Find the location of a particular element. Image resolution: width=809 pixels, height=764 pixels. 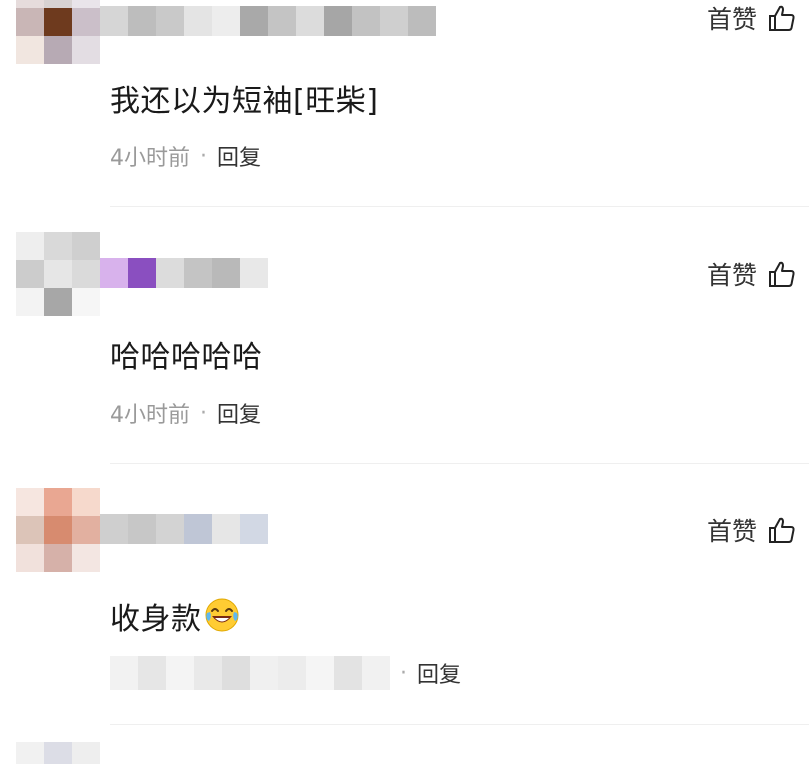

comment-time is located at coordinates (250, 673).